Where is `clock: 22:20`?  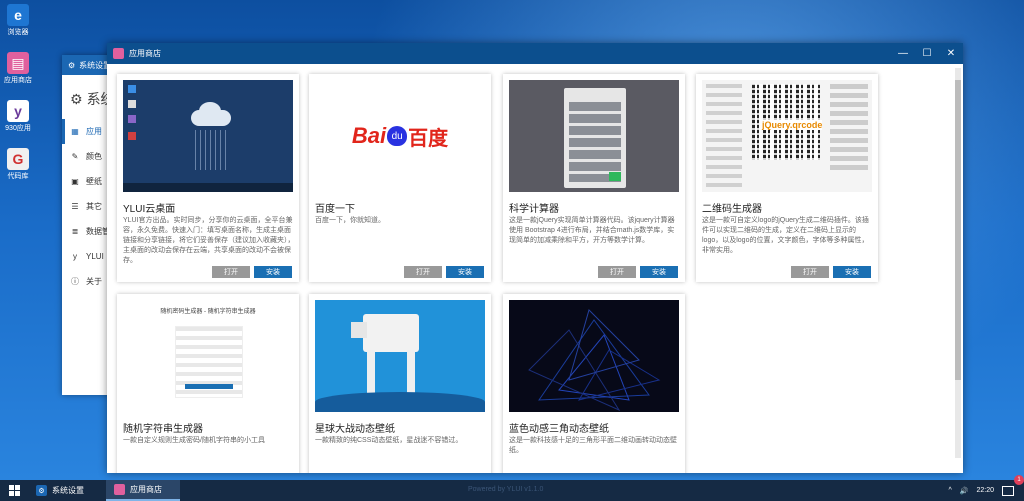 clock: 22:20 is located at coordinates (985, 490).